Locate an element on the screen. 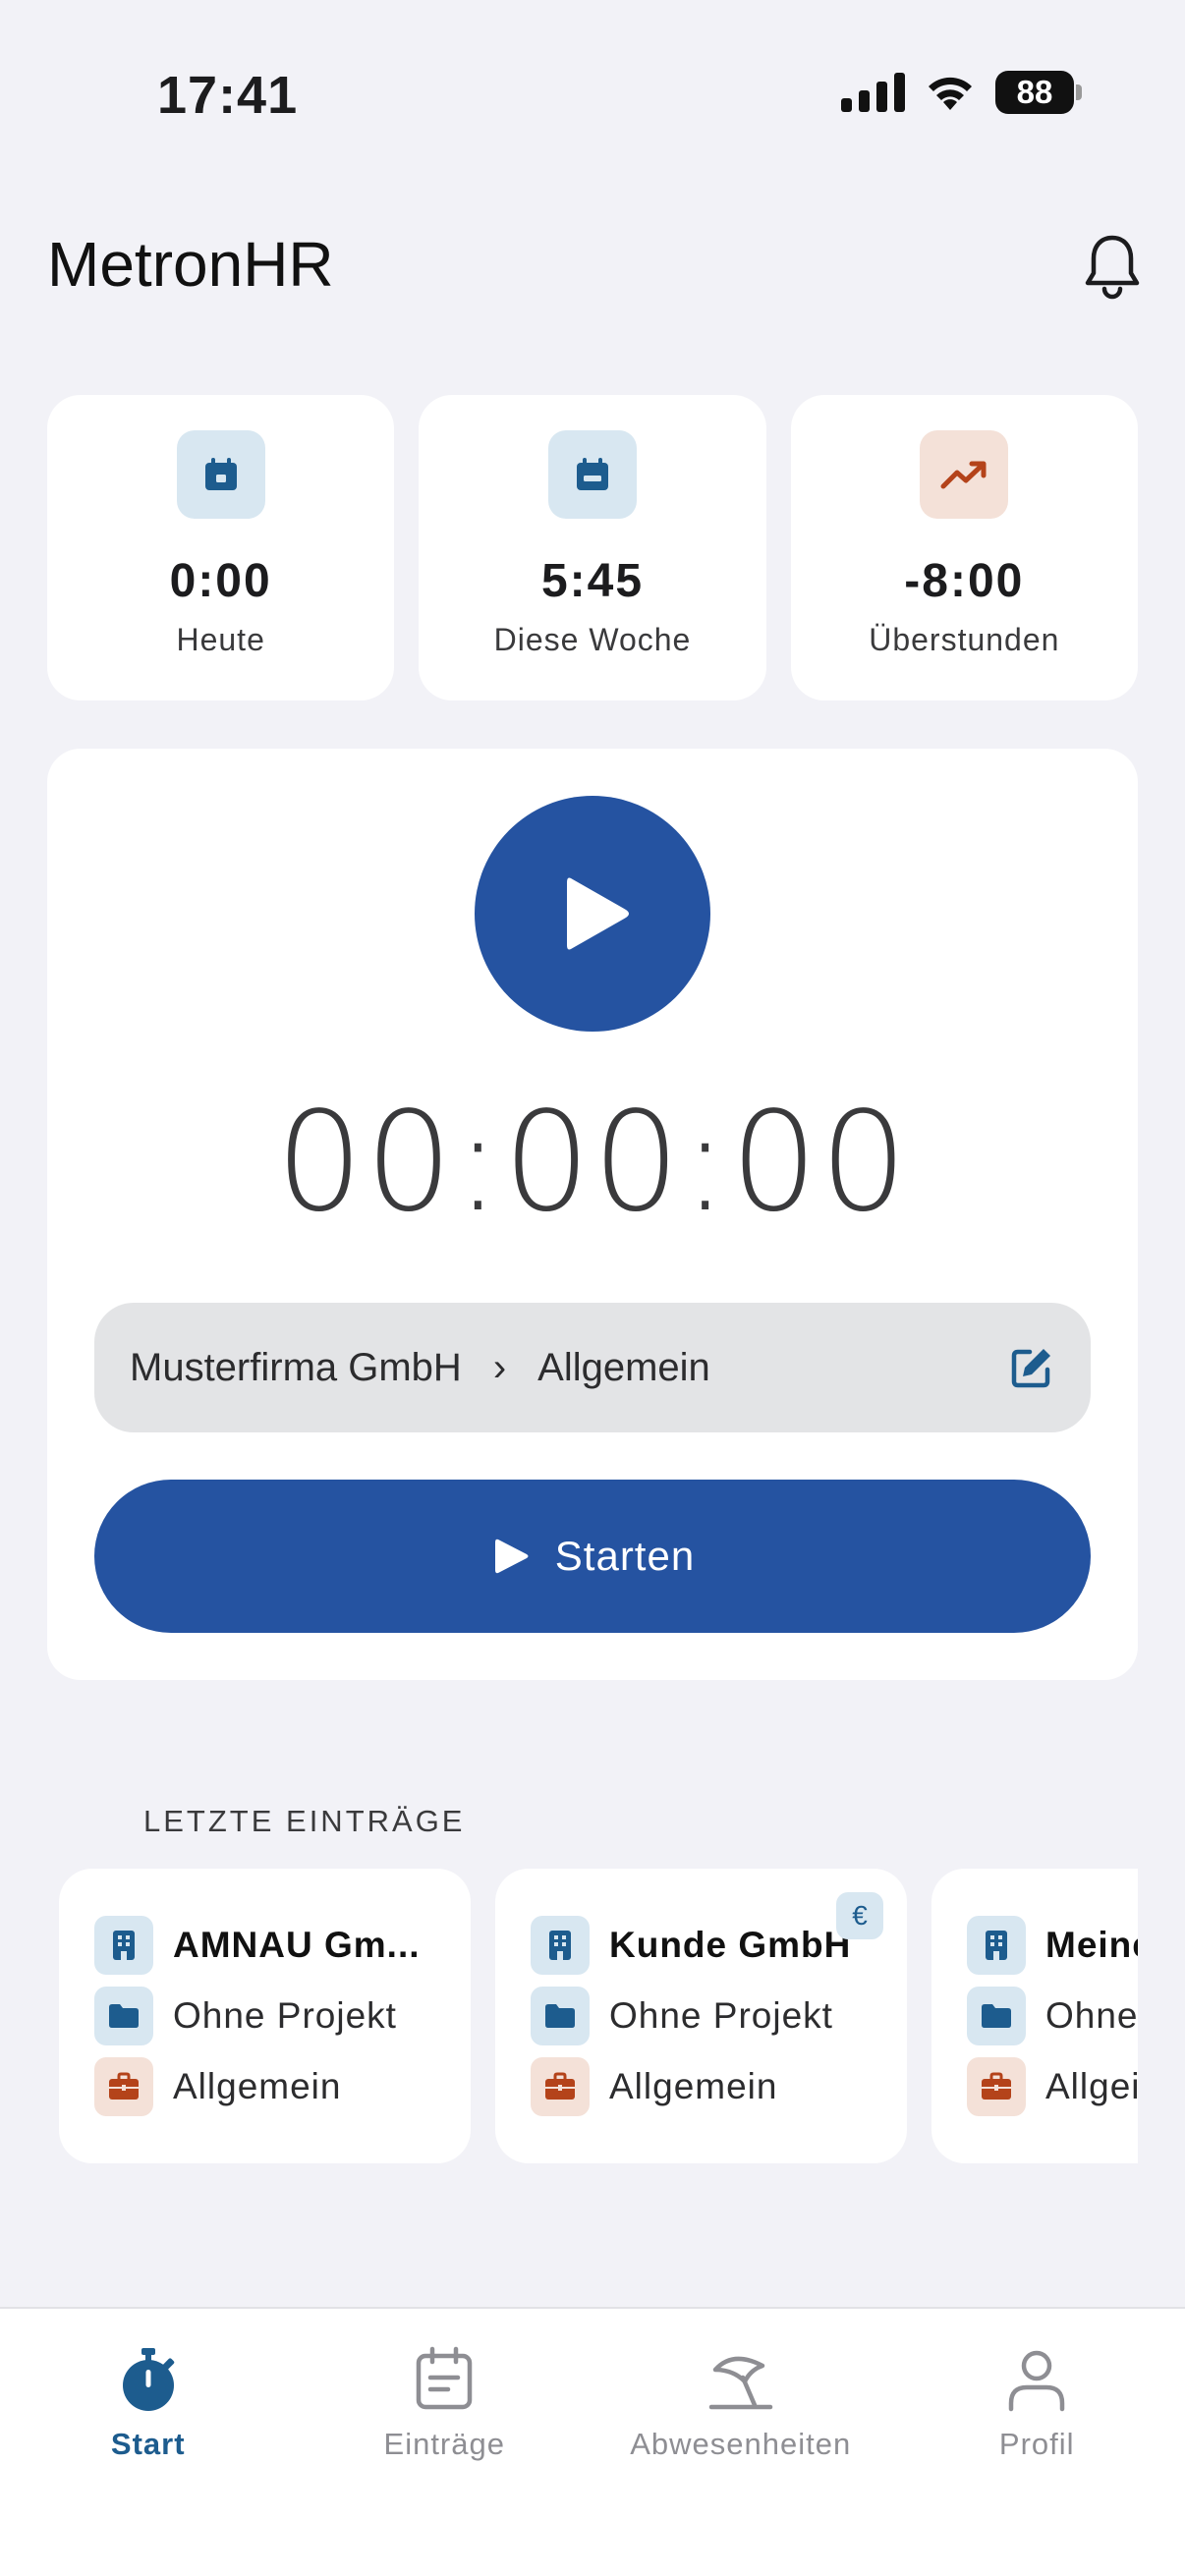  entry-company: Kunde GmbH is located at coordinates (730, 1945).